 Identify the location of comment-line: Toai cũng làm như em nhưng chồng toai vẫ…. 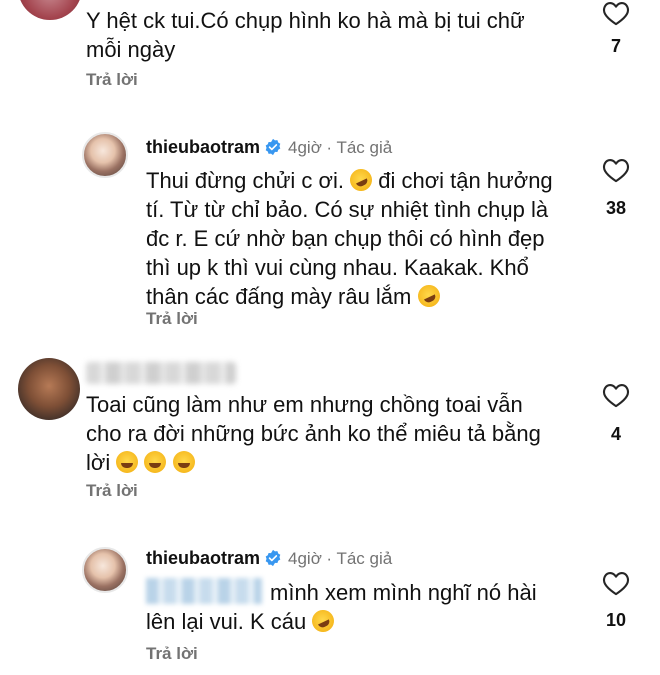
(304, 404).